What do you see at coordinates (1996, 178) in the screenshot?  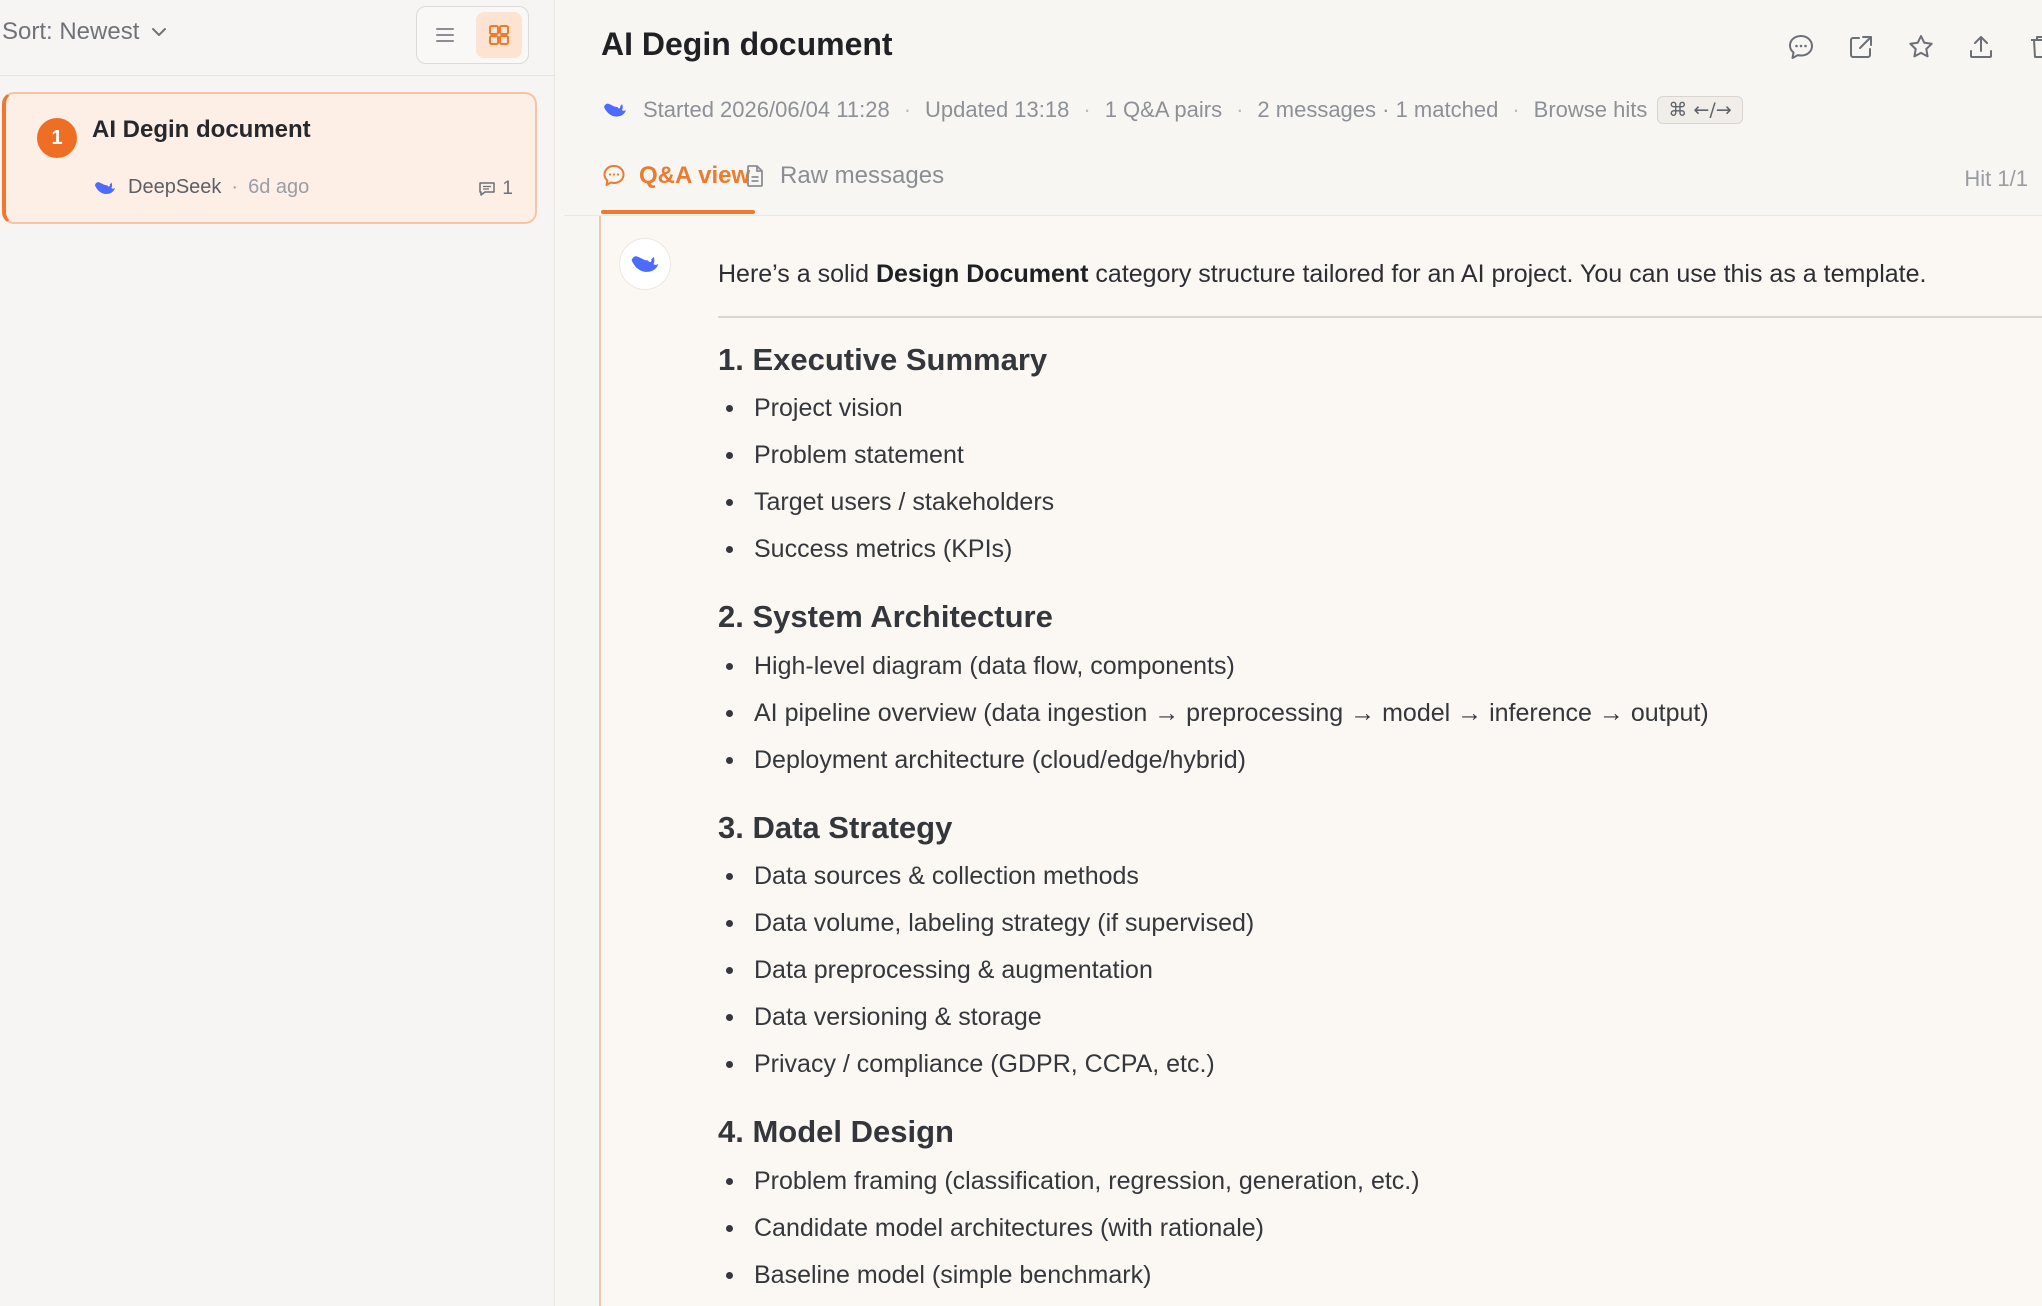 I see `hit-counter: Hit 1/1` at bounding box center [1996, 178].